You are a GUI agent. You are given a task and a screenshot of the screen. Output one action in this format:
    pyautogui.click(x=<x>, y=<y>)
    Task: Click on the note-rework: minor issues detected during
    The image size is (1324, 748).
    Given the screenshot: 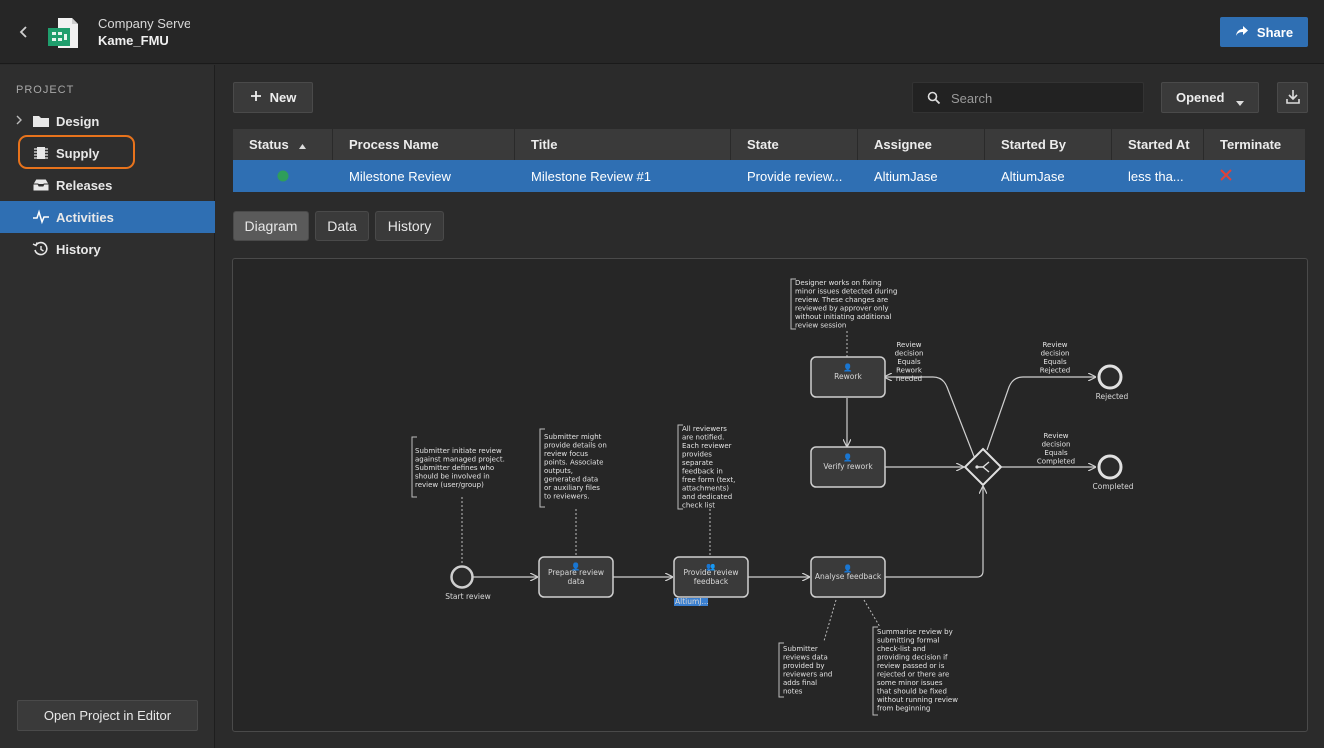 What is the action you would take?
    pyautogui.click(x=846, y=292)
    